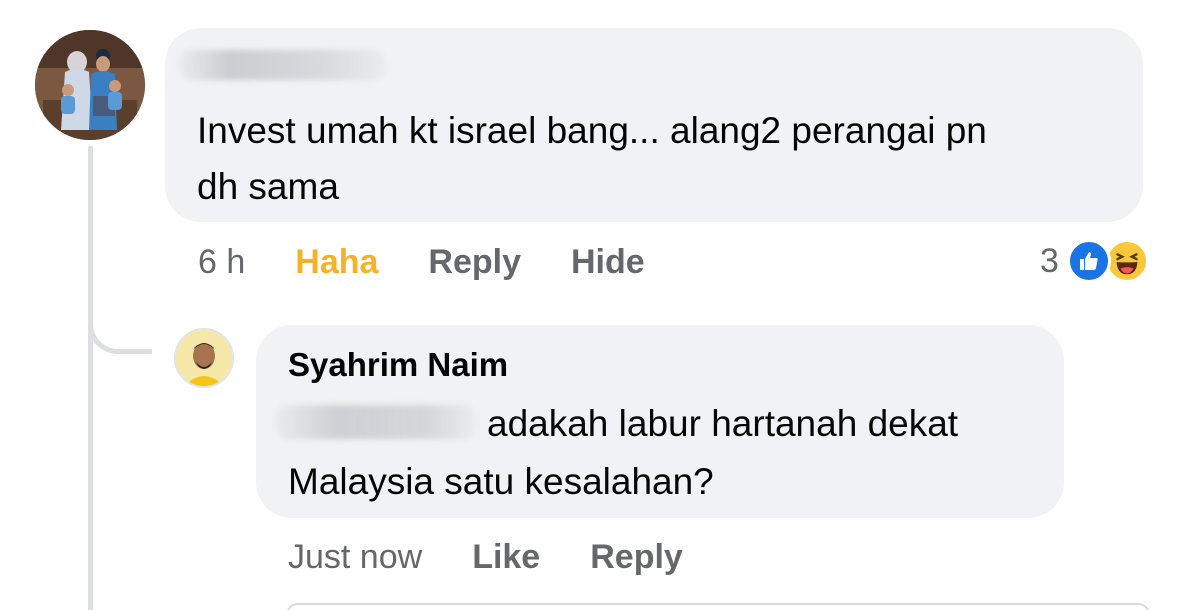 The width and height of the screenshot is (1200, 610). Describe the element at coordinates (636, 557) in the screenshot. I see `reply-to-reply-button: Reply` at that location.